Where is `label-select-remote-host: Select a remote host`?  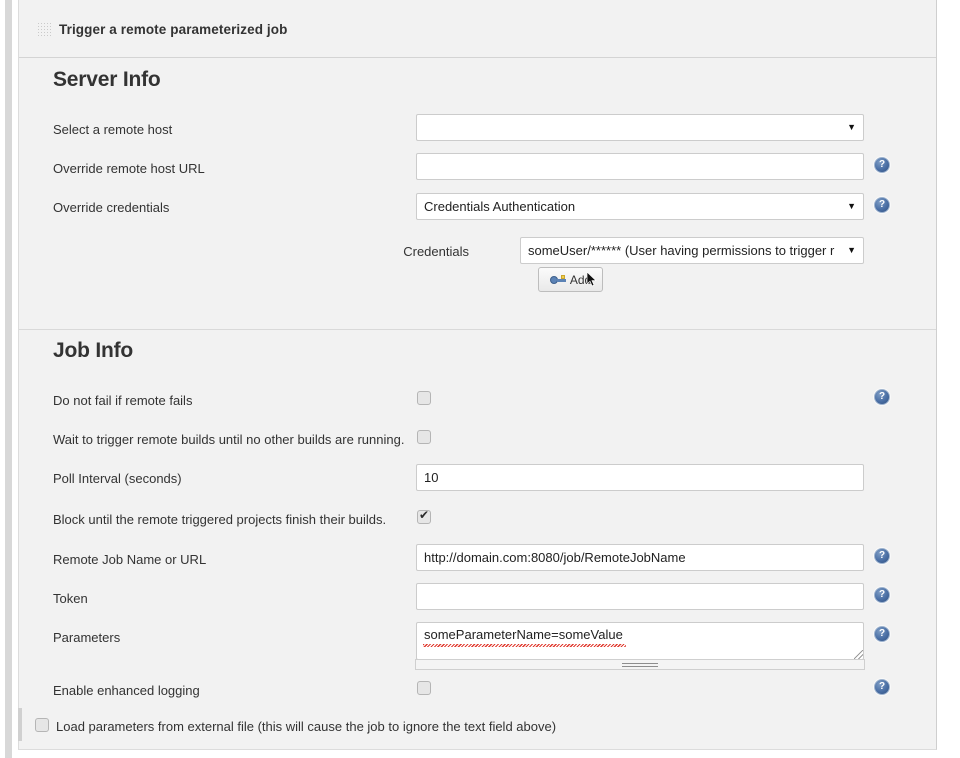 label-select-remote-host: Select a remote host is located at coordinates (113, 129).